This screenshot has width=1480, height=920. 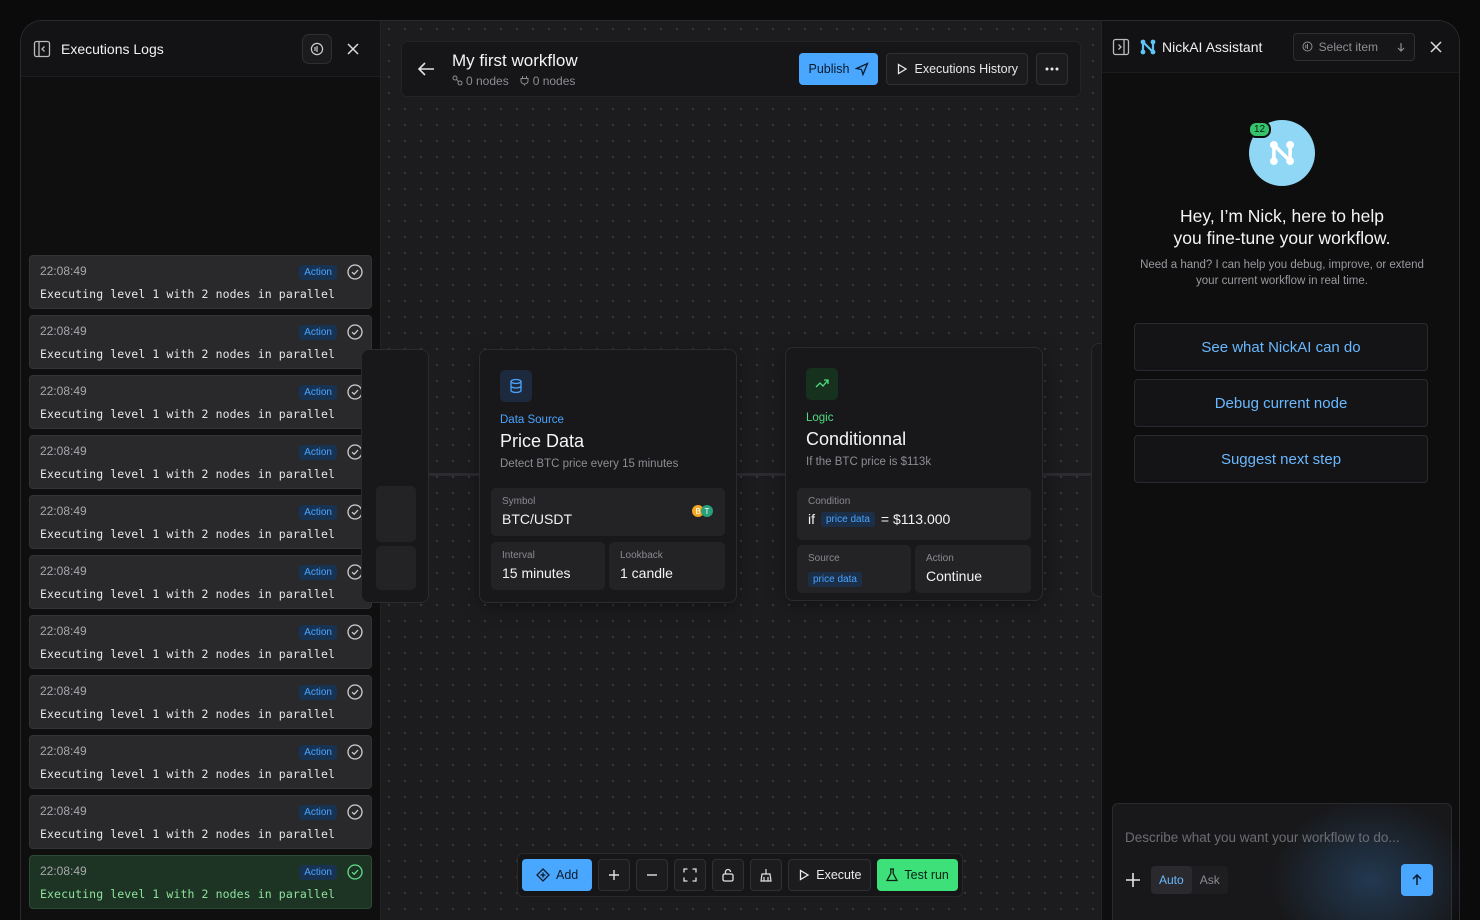 What do you see at coordinates (457, 80) in the screenshot?
I see `nodes-icon` at bounding box center [457, 80].